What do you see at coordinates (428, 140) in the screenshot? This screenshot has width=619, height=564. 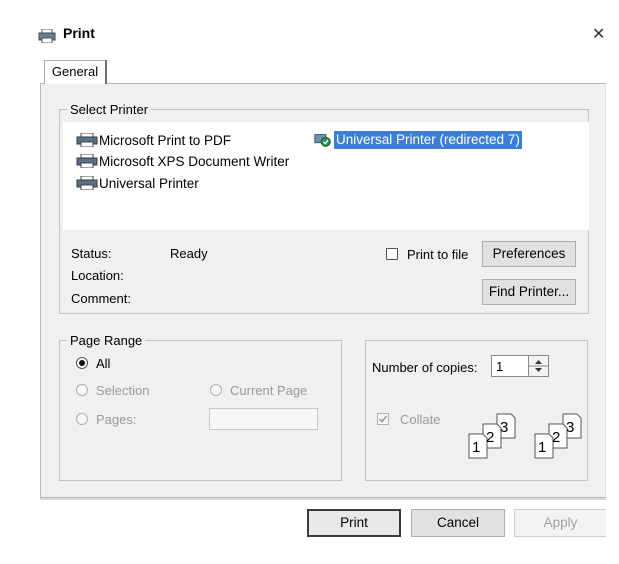 I see `printer-name: Universal Printer (redirected 7)` at bounding box center [428, 140].